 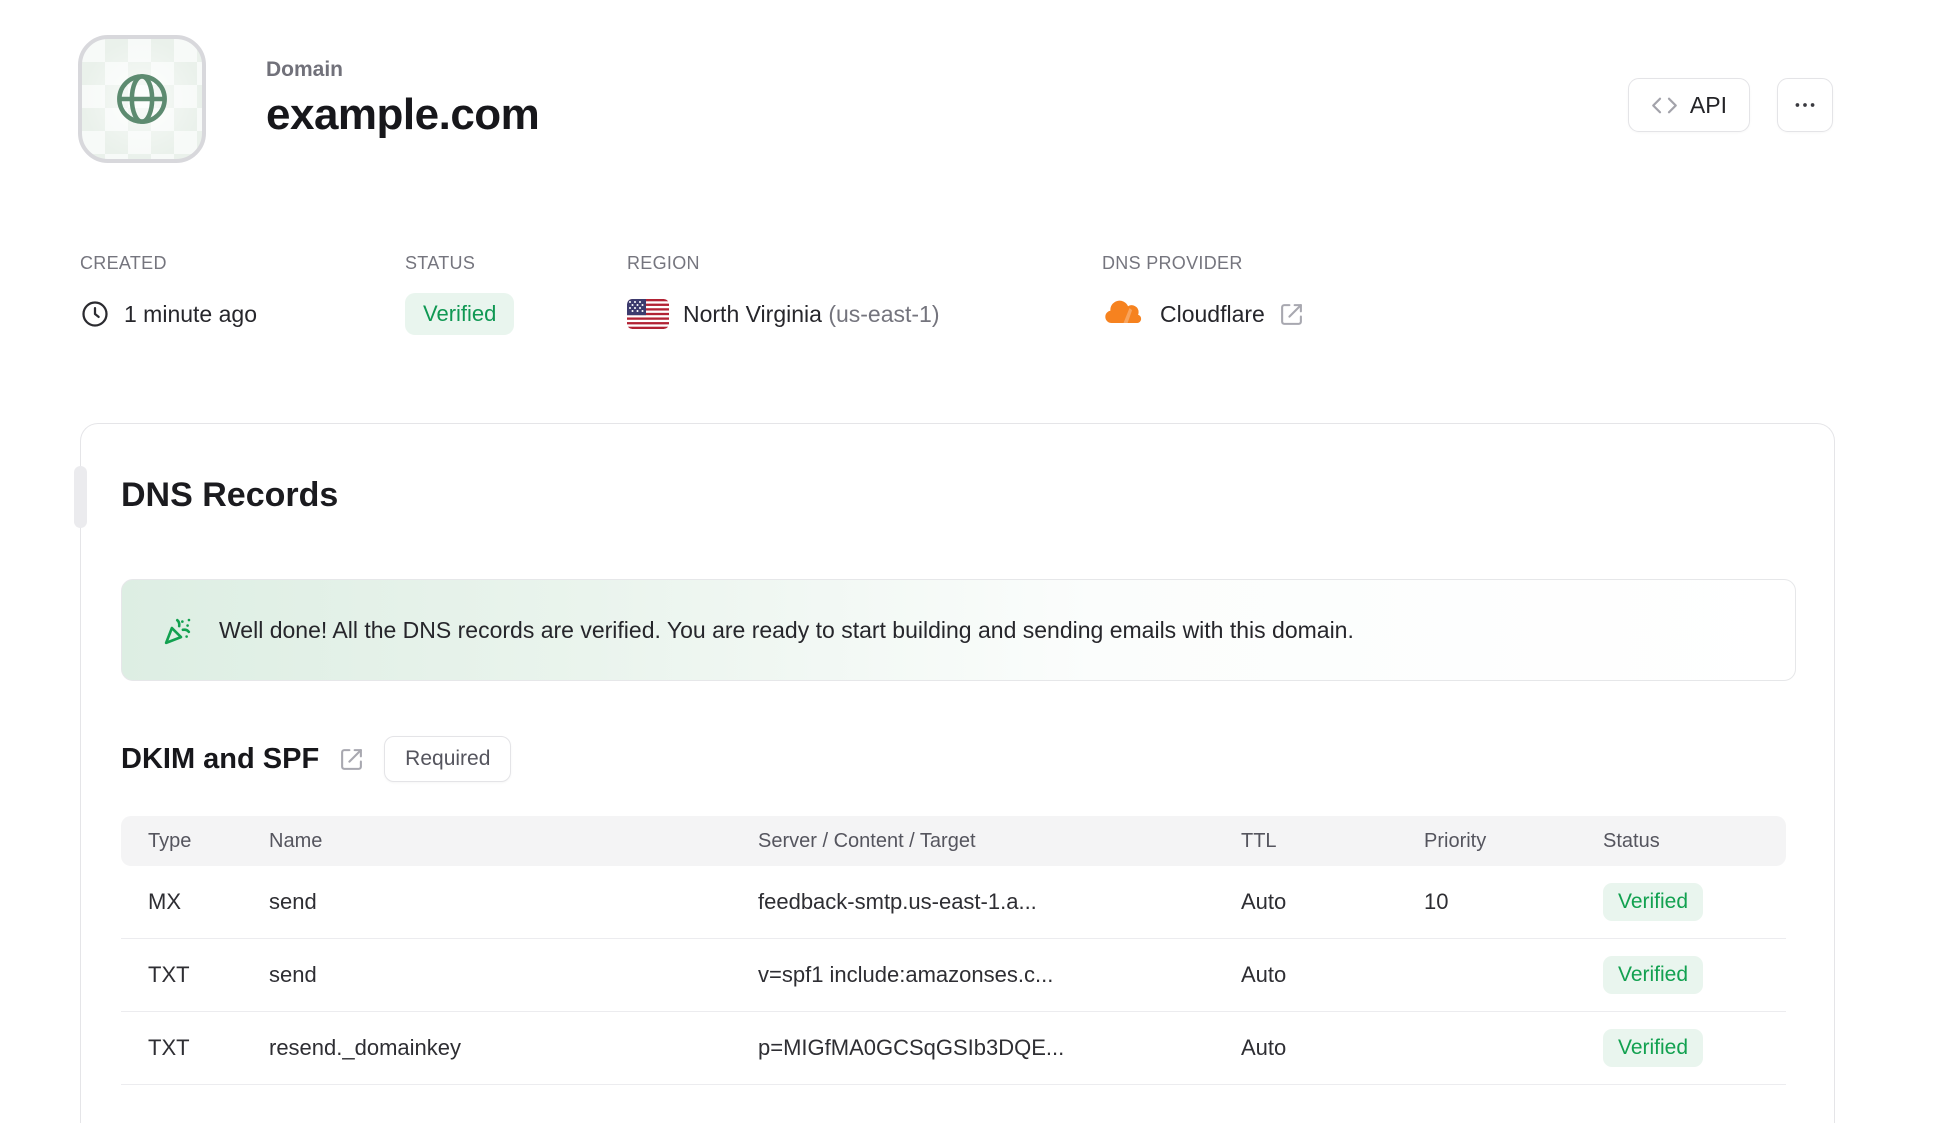 I want to click on col-type: Type, so click(x=170, y=840).